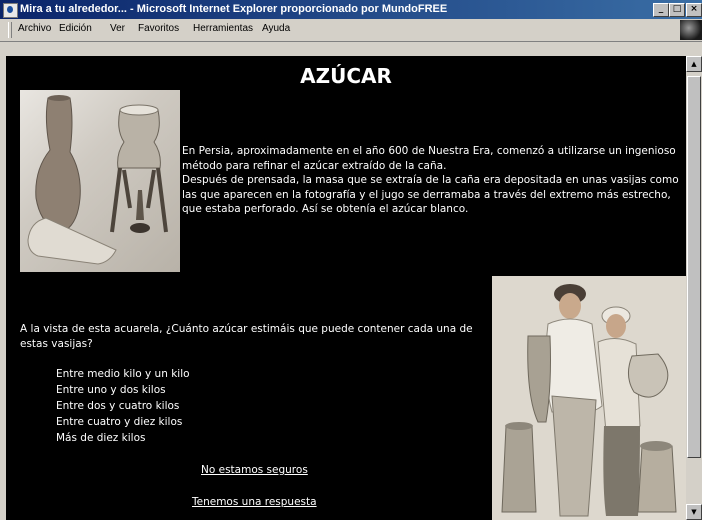 The image size is (702, 520). What do you see at coordinates (101, 438) in the screenshot?
I see `option-item: Más de diez kilos` at bounding box center [101, 438].